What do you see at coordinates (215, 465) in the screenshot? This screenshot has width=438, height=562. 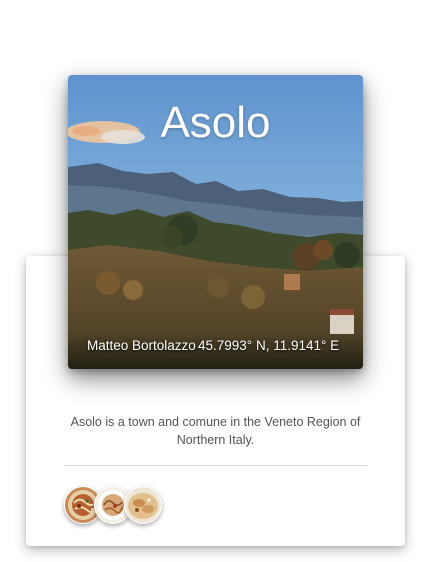 I see `divider` at bounding box center [215, 465].